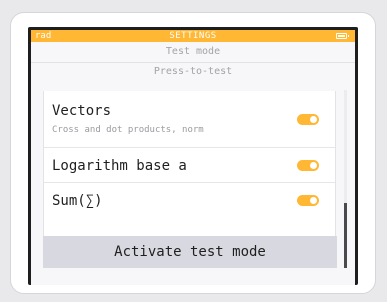 This screenshot has width=387, height=302. What do you see at coordinates (193, 51) in the screenshot?
I see `menu-heading: Test mode` at bounding box center [193, 51].